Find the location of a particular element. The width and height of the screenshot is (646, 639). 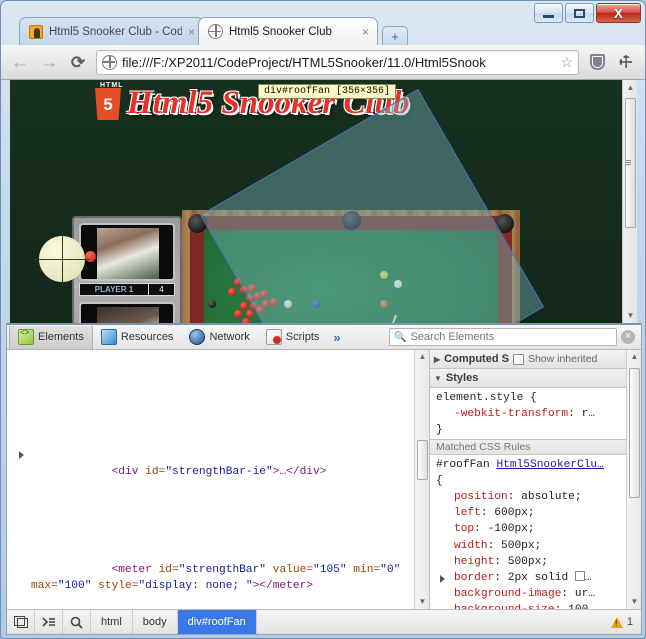

tab-snooker: Html5 Snooker Club × is located at coordinates (288, 31).